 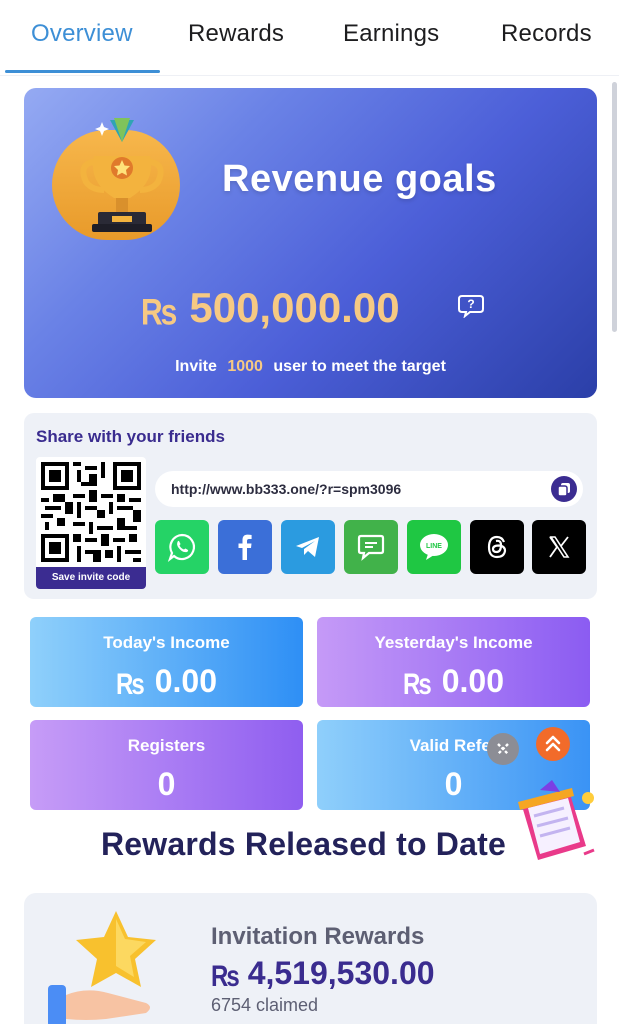 I want to click on svg-text: LINE, so click(x=434, y=546).